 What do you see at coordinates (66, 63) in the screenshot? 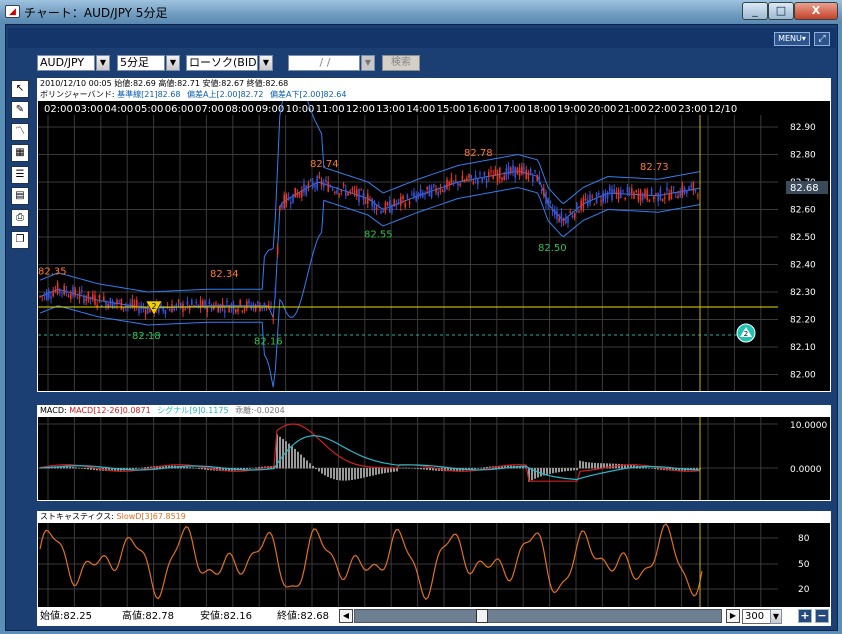
I see `symbol-select: AUD/JPY` at bounding box center [66, 63].